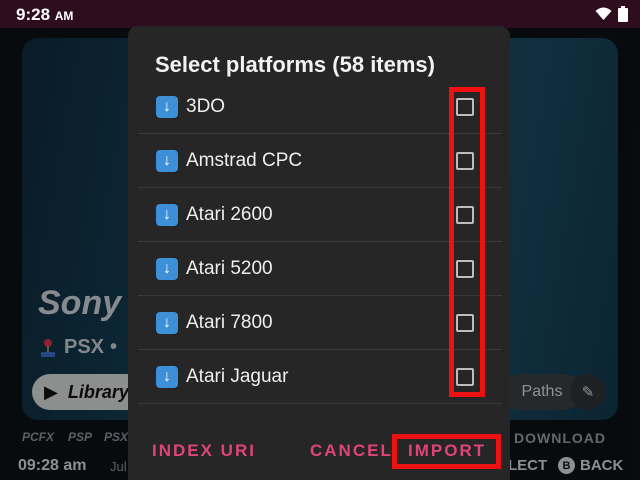  I want to click on cancel-button: CANCEL, so click(351, 451).